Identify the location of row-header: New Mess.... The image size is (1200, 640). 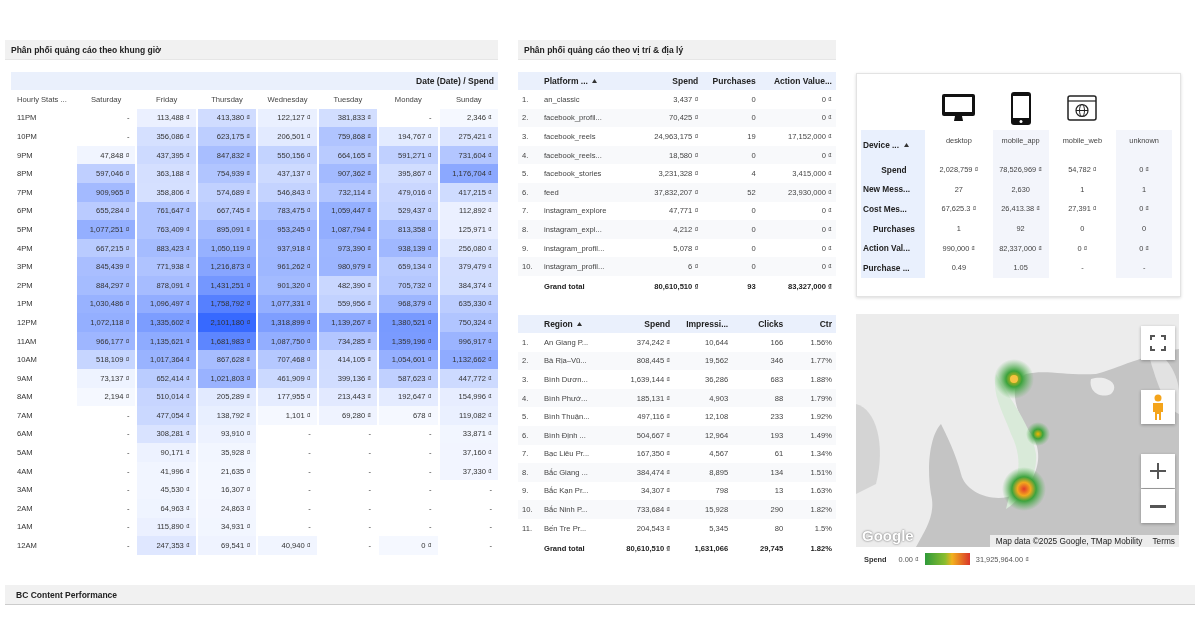
(893, 189).